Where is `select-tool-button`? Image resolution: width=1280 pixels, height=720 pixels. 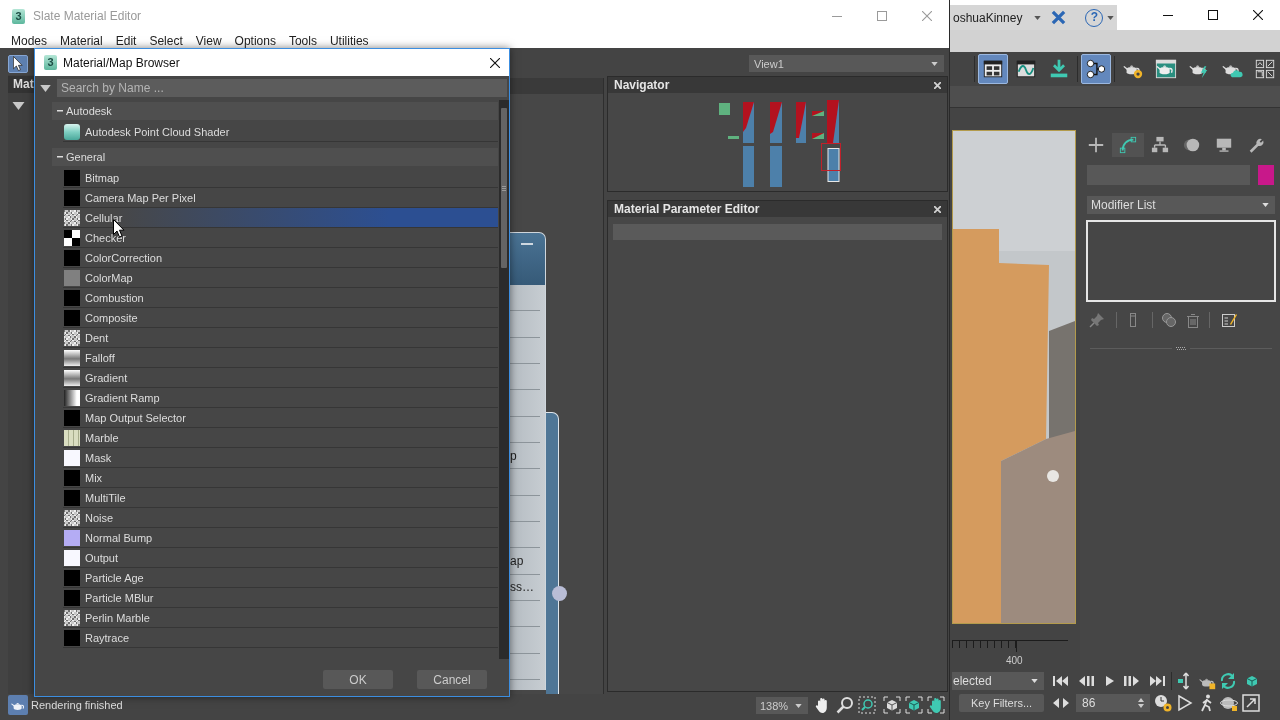
select-tool-button is located at coordinates (18, 63).